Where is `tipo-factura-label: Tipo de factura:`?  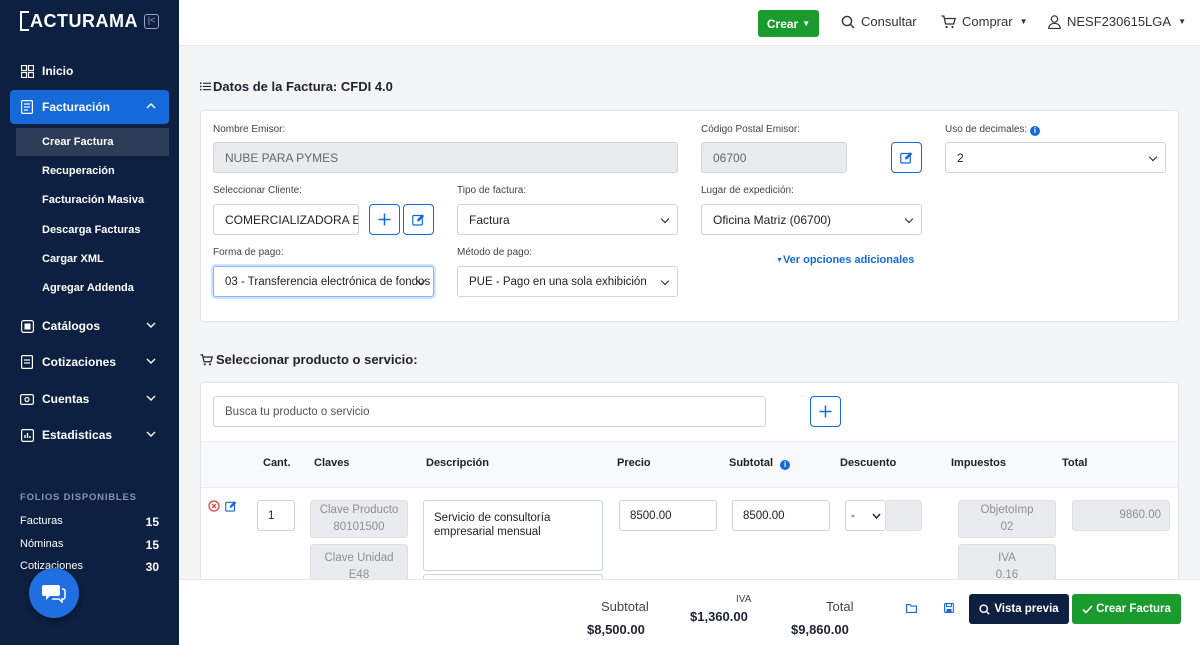 tipo-factura-label: Tipo de factura: is located at coordinates (492, 190).